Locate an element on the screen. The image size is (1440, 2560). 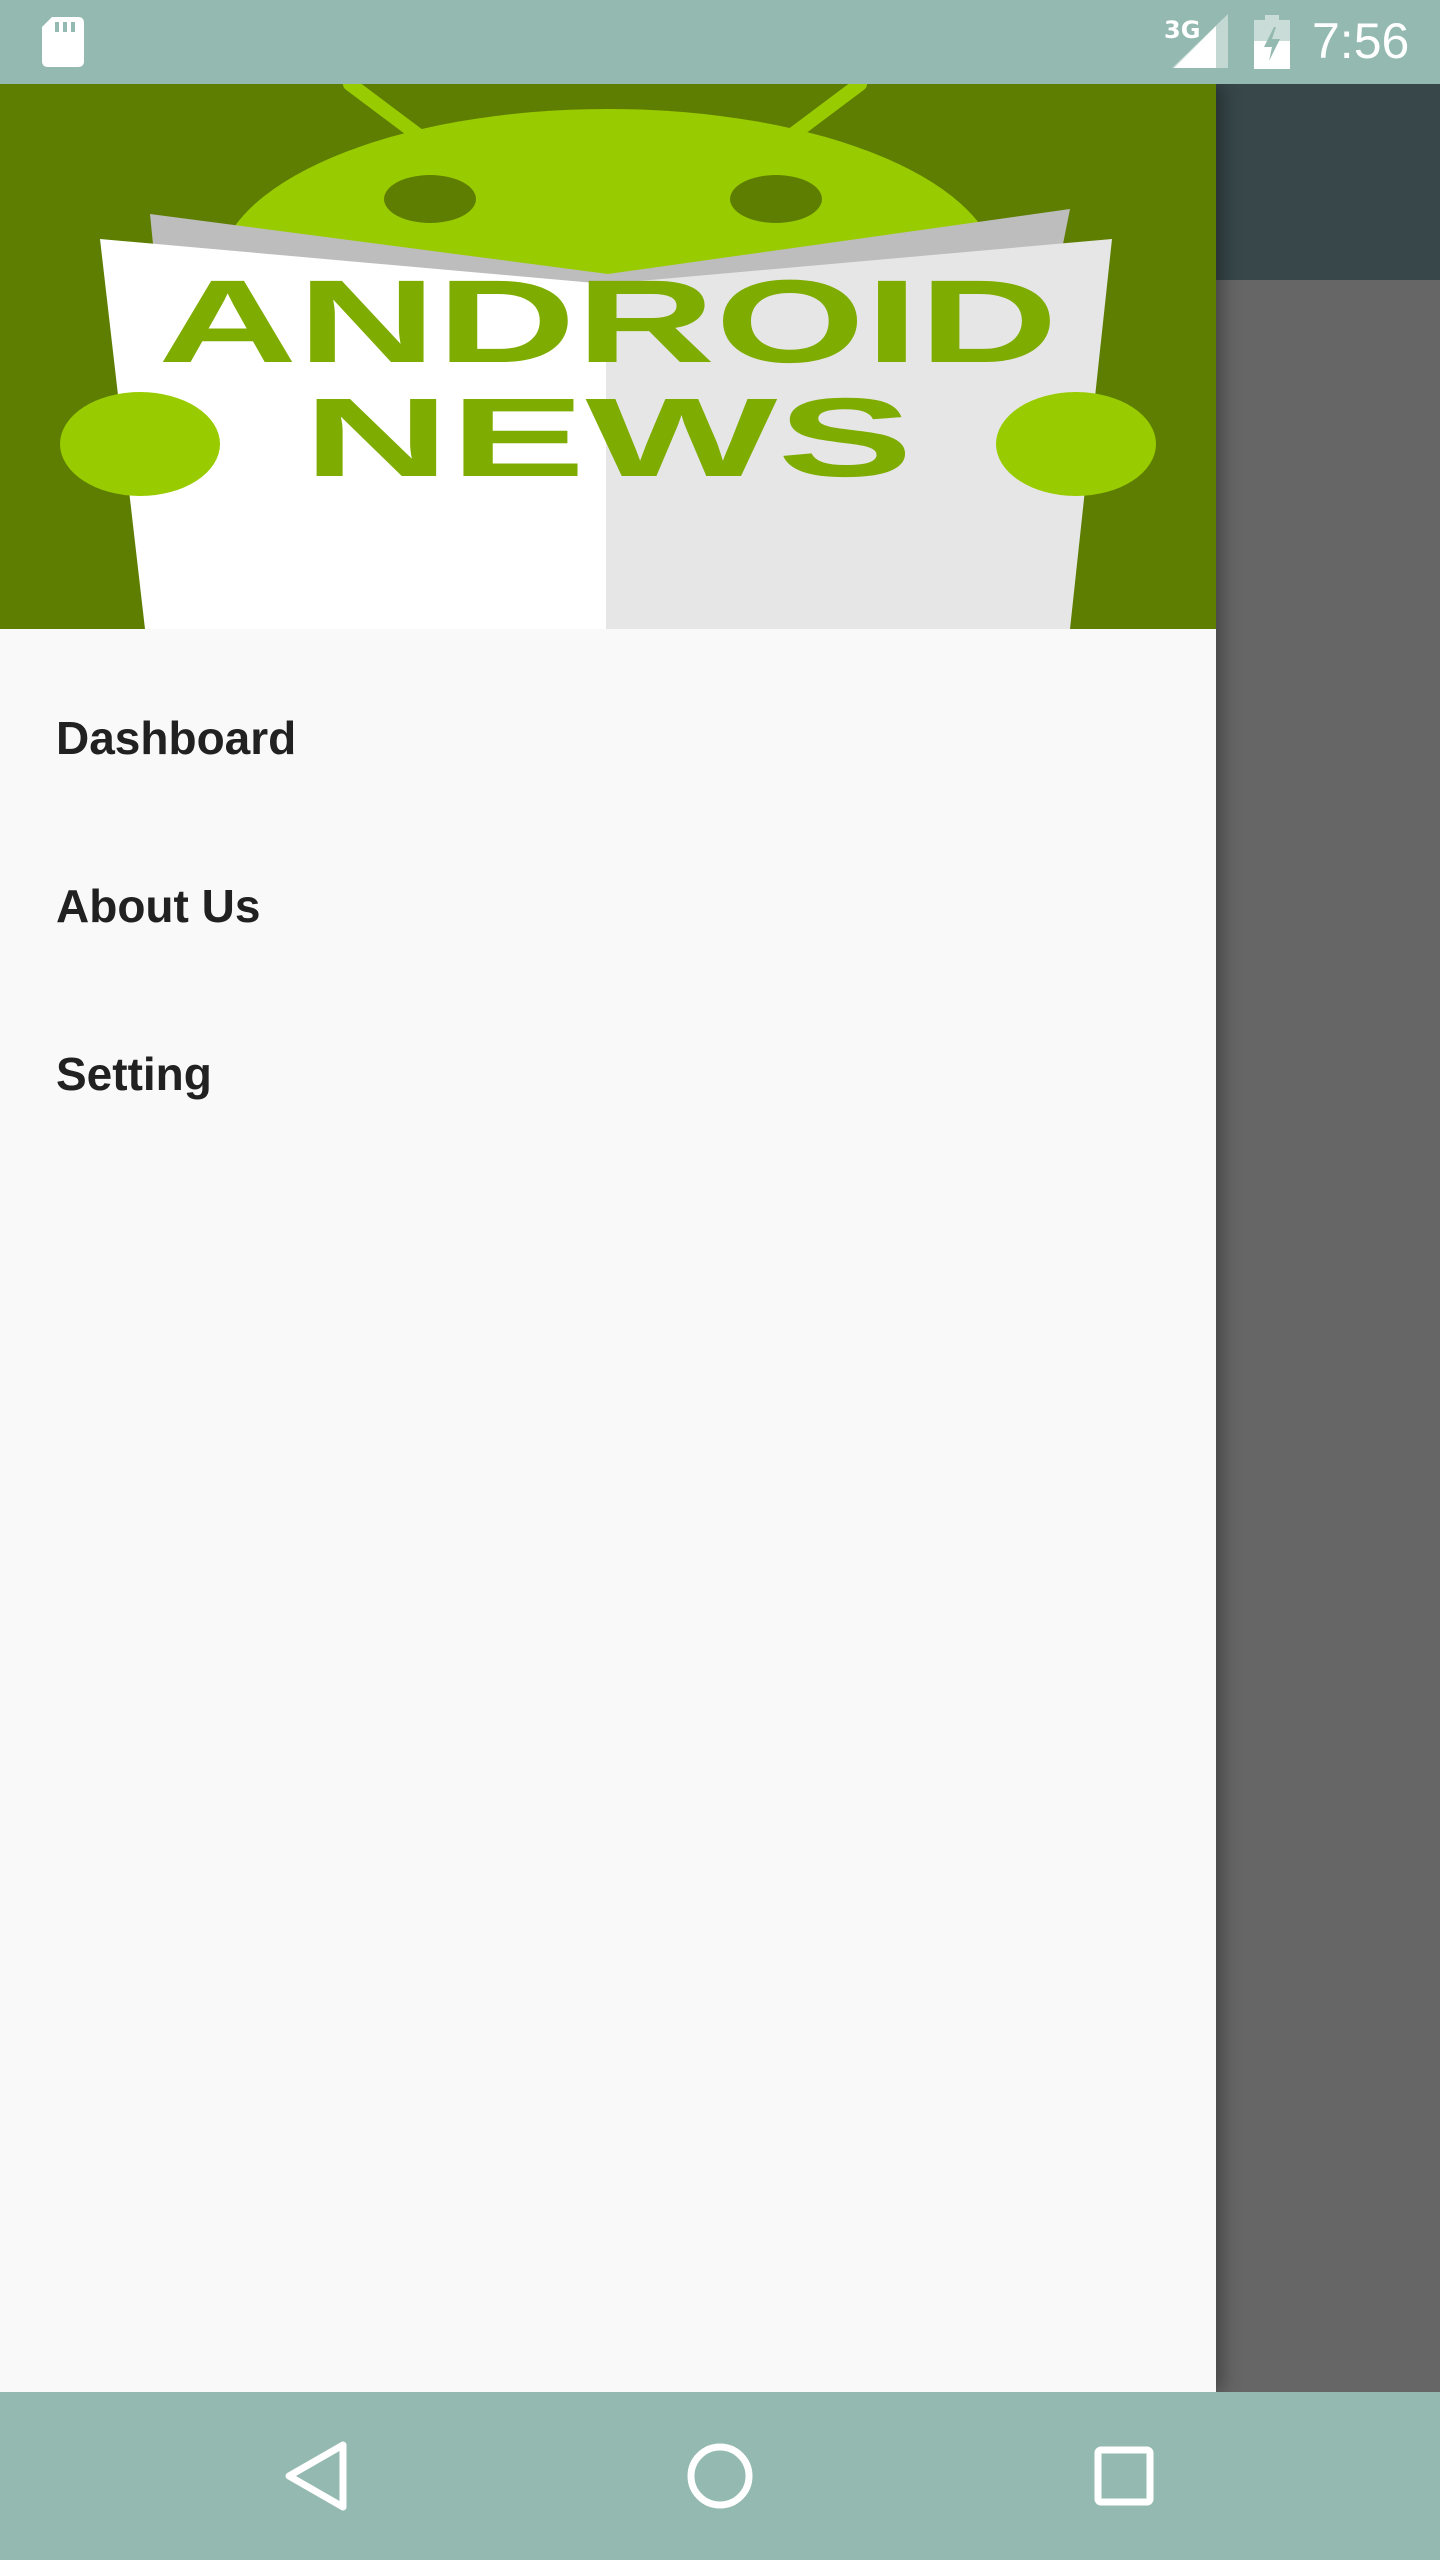
menu-item-dashboard: Dashboard is located at coordinates (608, 738).